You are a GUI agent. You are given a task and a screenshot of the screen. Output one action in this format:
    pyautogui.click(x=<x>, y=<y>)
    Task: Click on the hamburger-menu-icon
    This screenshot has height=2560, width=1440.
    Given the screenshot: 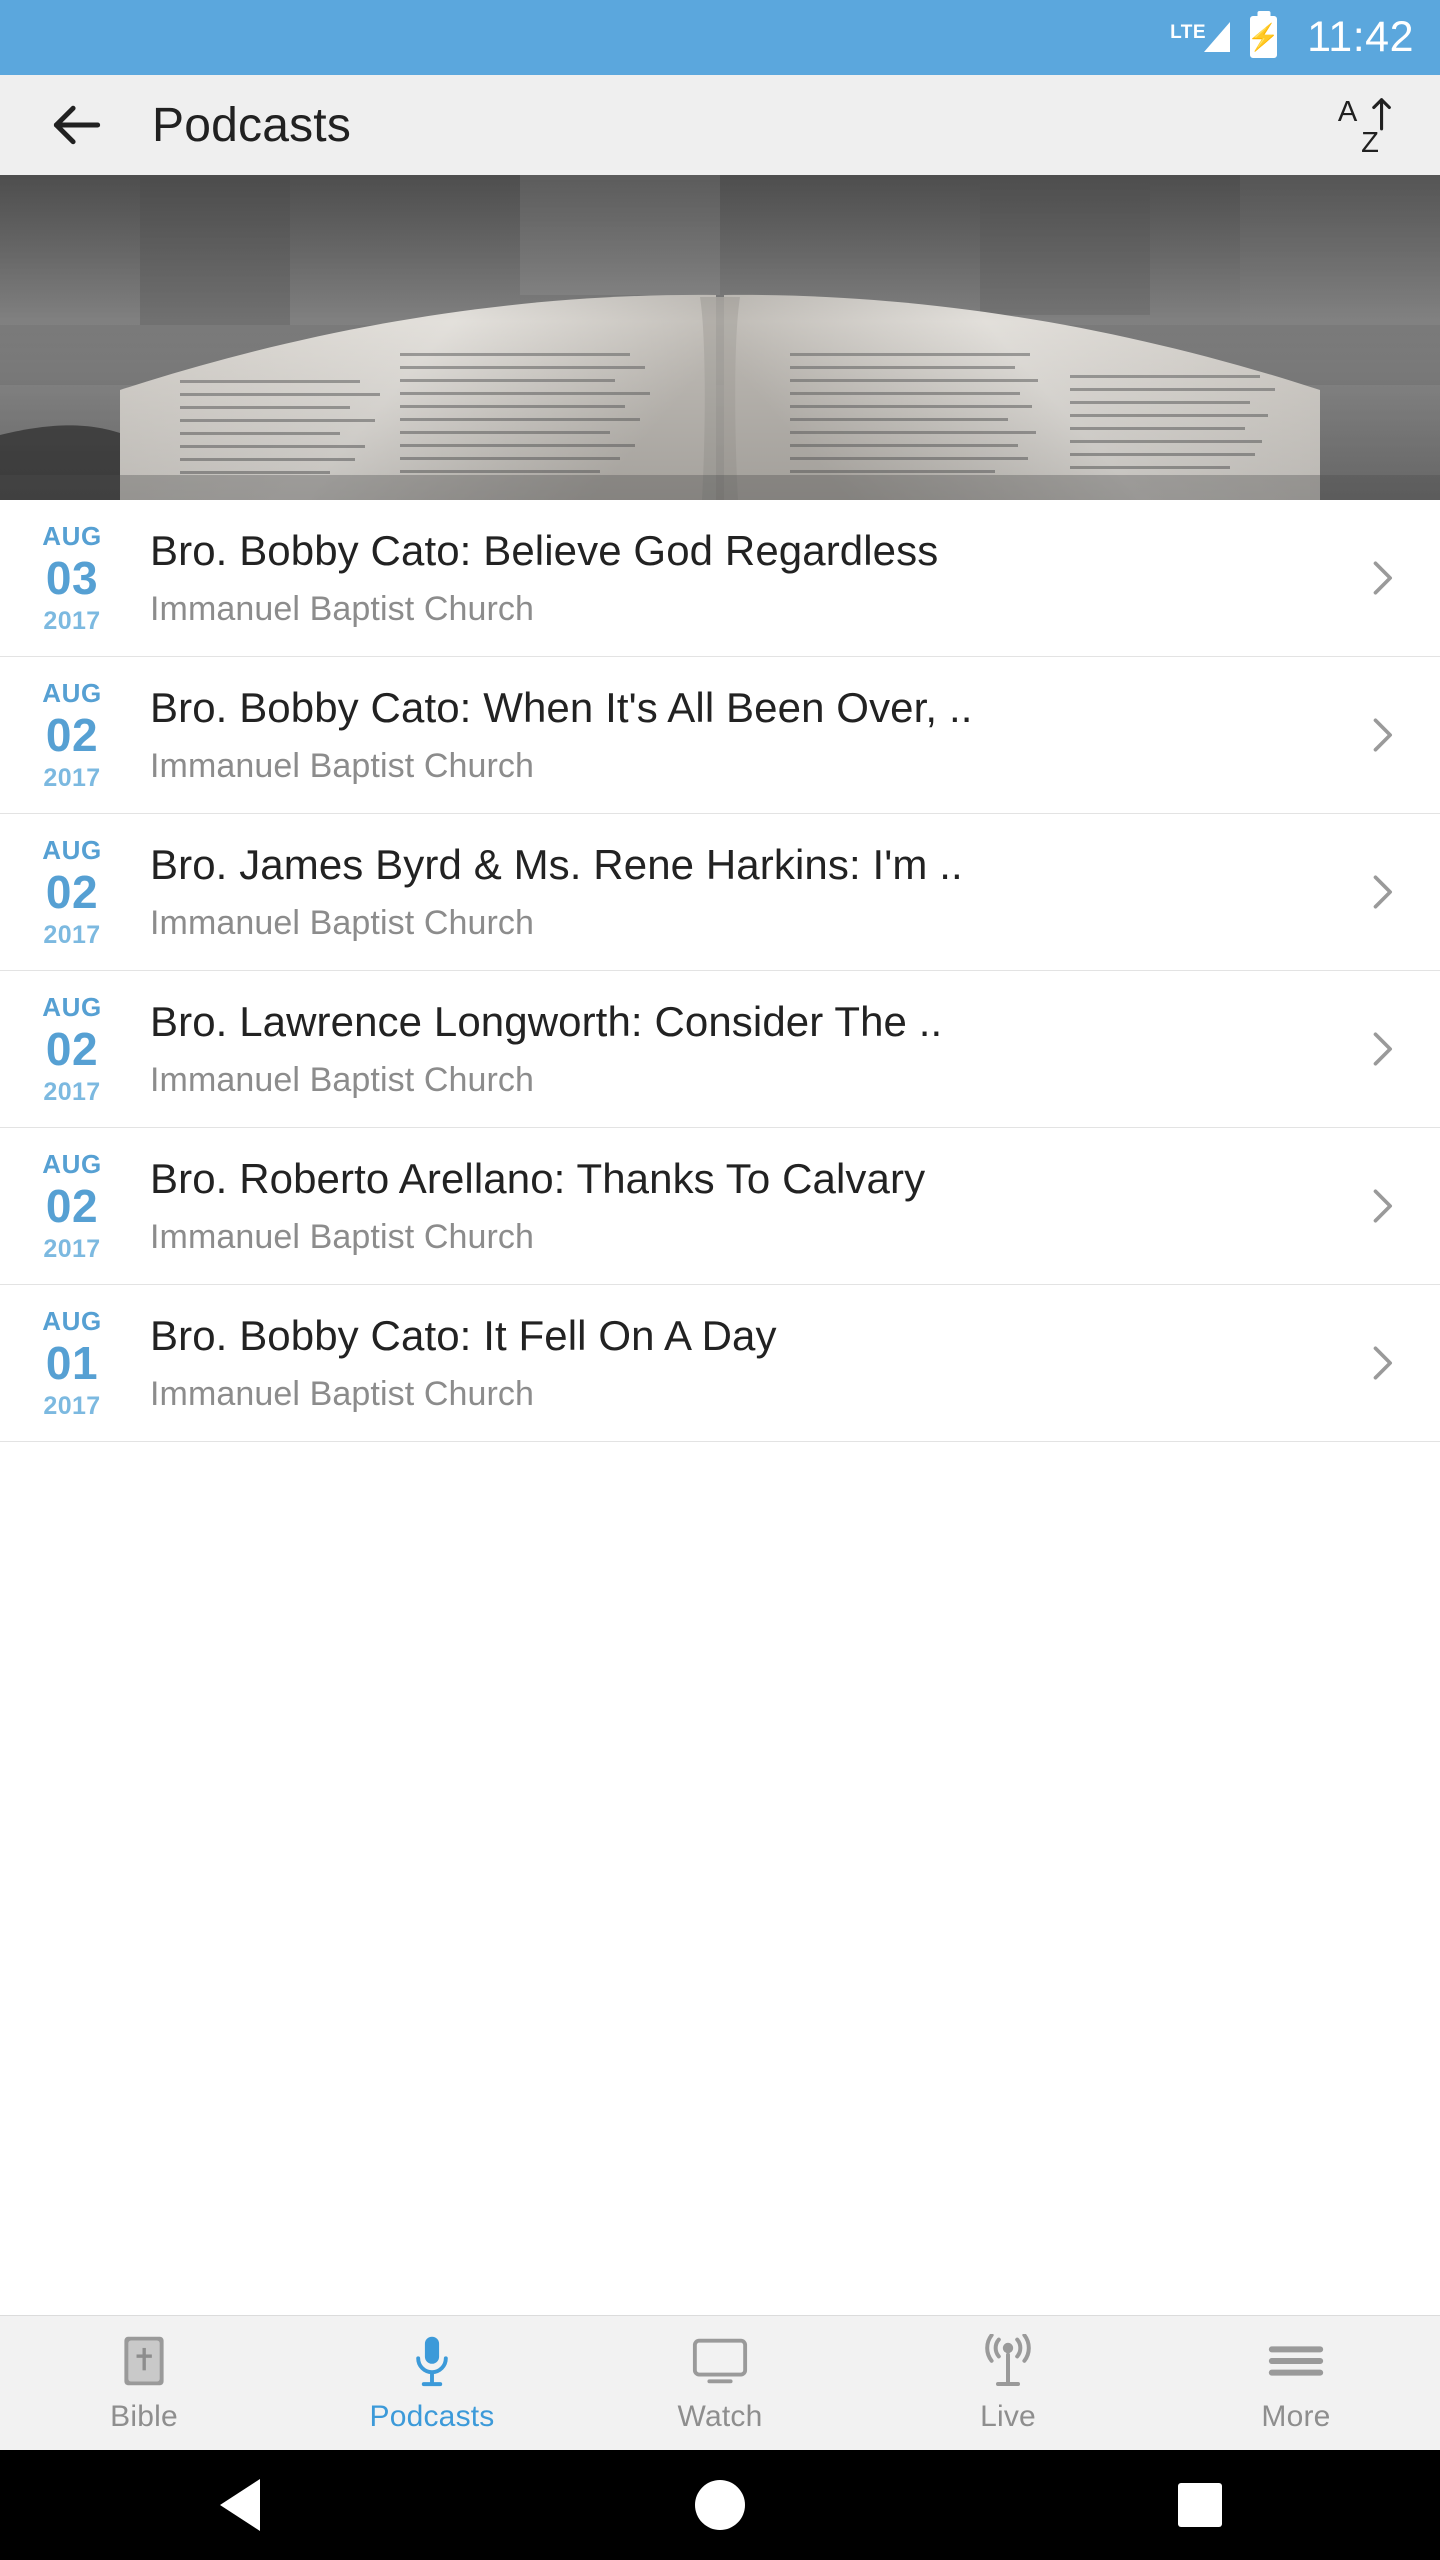 What is the action you would take?
    pyautogui.click(x=1296, y=2361)
    